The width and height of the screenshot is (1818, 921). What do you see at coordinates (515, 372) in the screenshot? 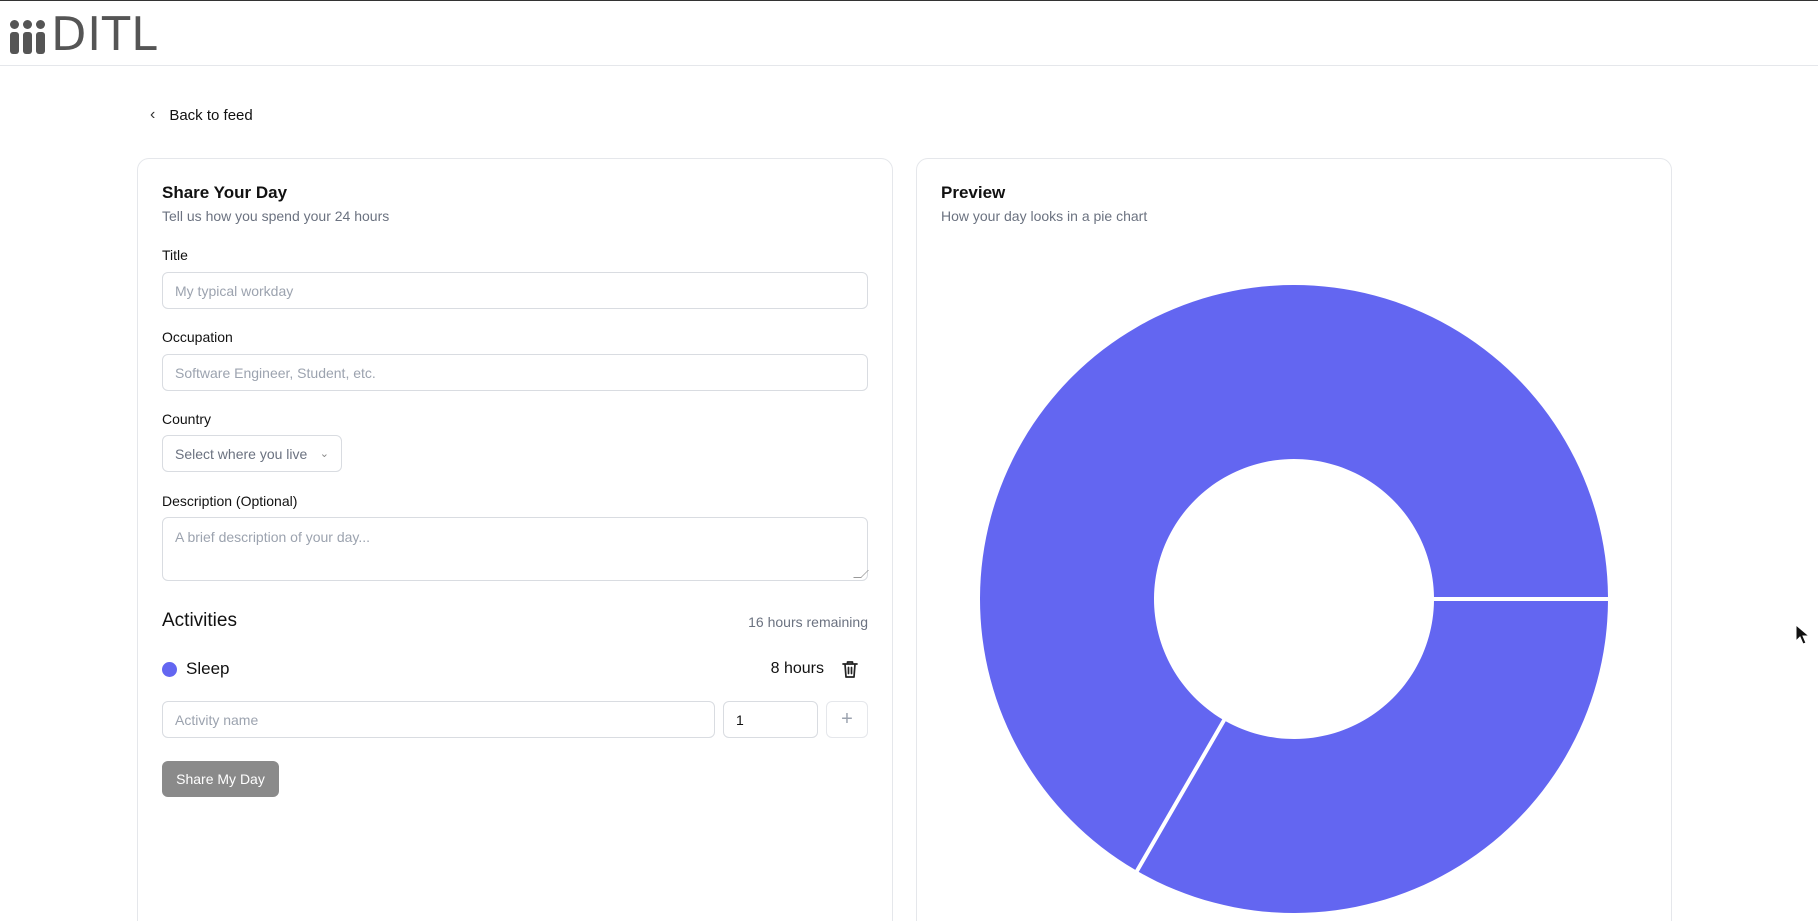
I see `occupation-input: Software Engineer, Student, etc.` at bounding box center [515, 372].